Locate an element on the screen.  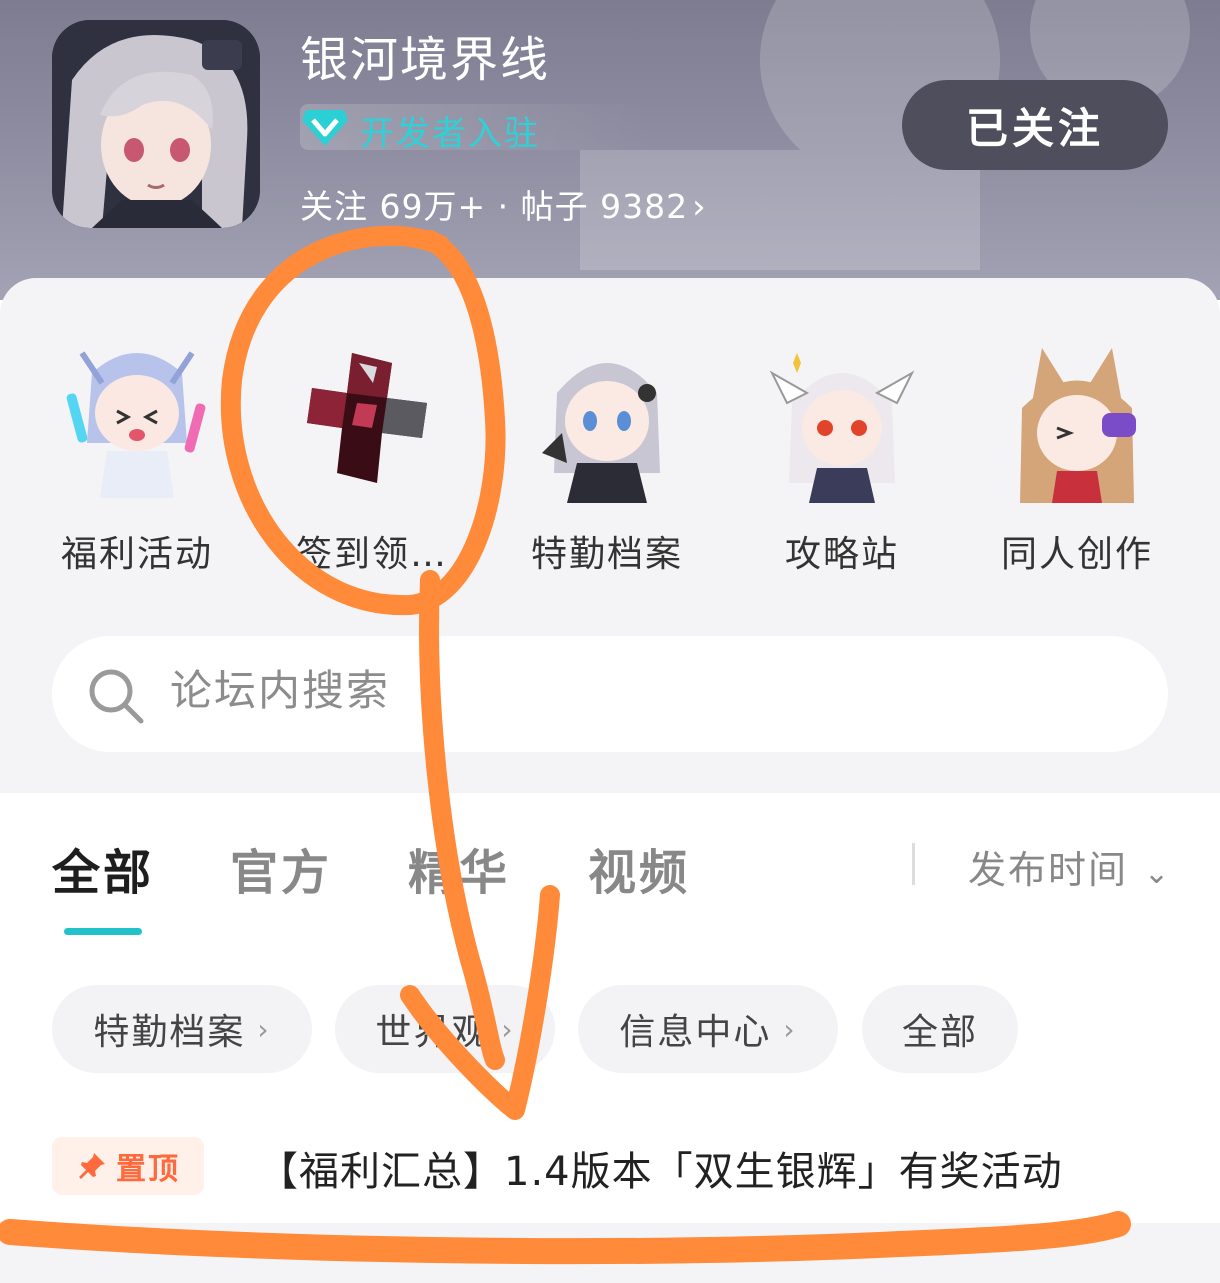
fox-ear-chibi-icon is located at coordinates (1078, 425).